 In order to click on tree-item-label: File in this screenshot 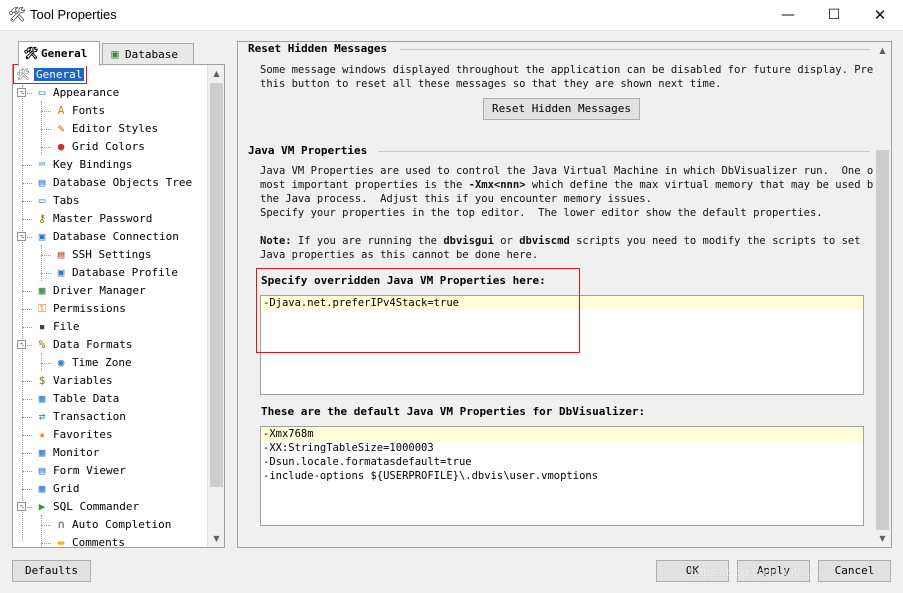, I will do `click(66, 326)`.